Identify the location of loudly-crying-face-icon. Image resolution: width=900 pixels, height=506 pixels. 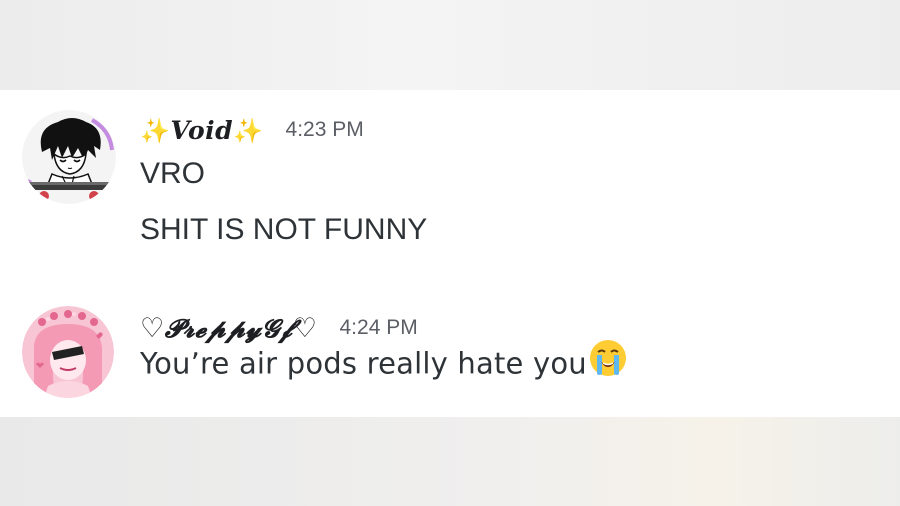
(608, 361).